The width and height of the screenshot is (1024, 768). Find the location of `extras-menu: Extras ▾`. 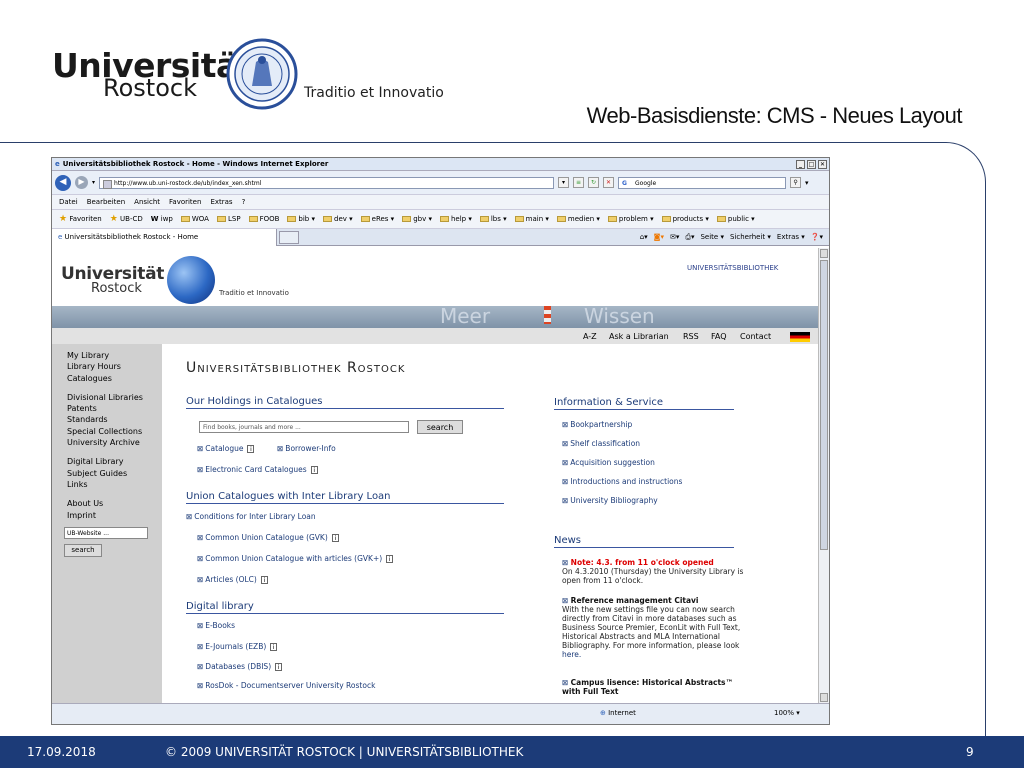

extras-menu: Extras ▾ is located at coordinates (791, 237).